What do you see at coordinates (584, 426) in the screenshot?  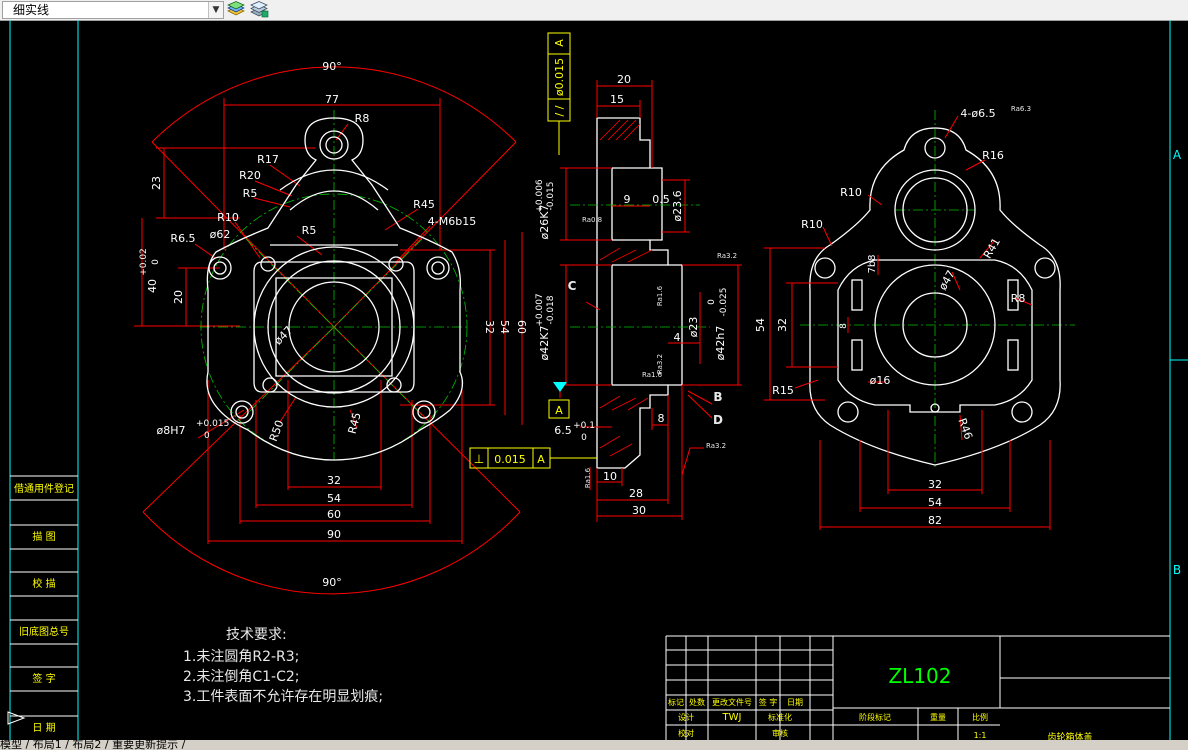 I see `dim-text: +0.1` at bounding box center [584, 426].